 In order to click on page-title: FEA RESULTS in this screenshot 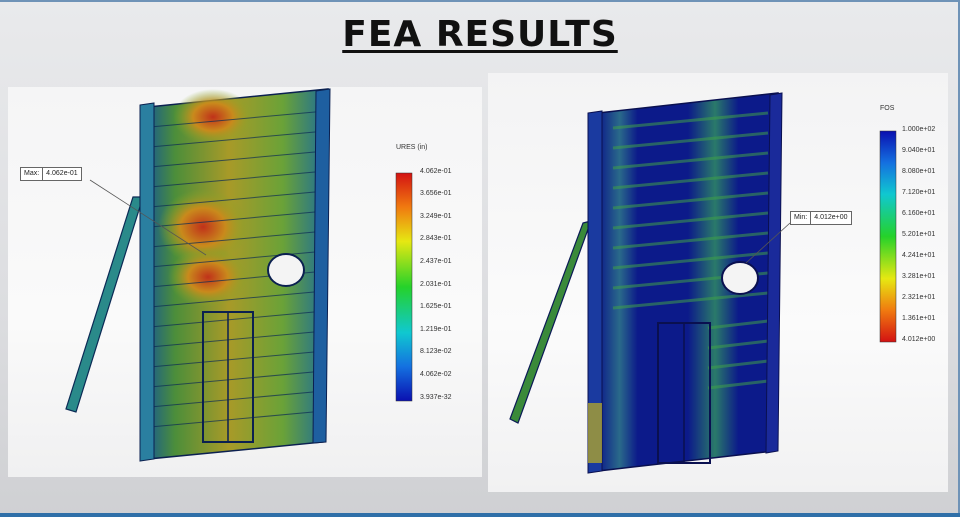, I will do `click(480, 34)`.